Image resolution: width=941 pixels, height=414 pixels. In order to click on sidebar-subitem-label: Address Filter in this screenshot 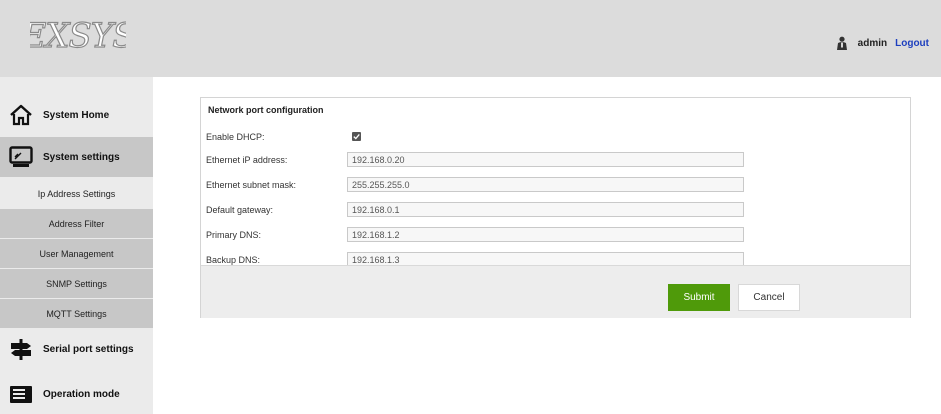, I will do `click(76, 223)`.